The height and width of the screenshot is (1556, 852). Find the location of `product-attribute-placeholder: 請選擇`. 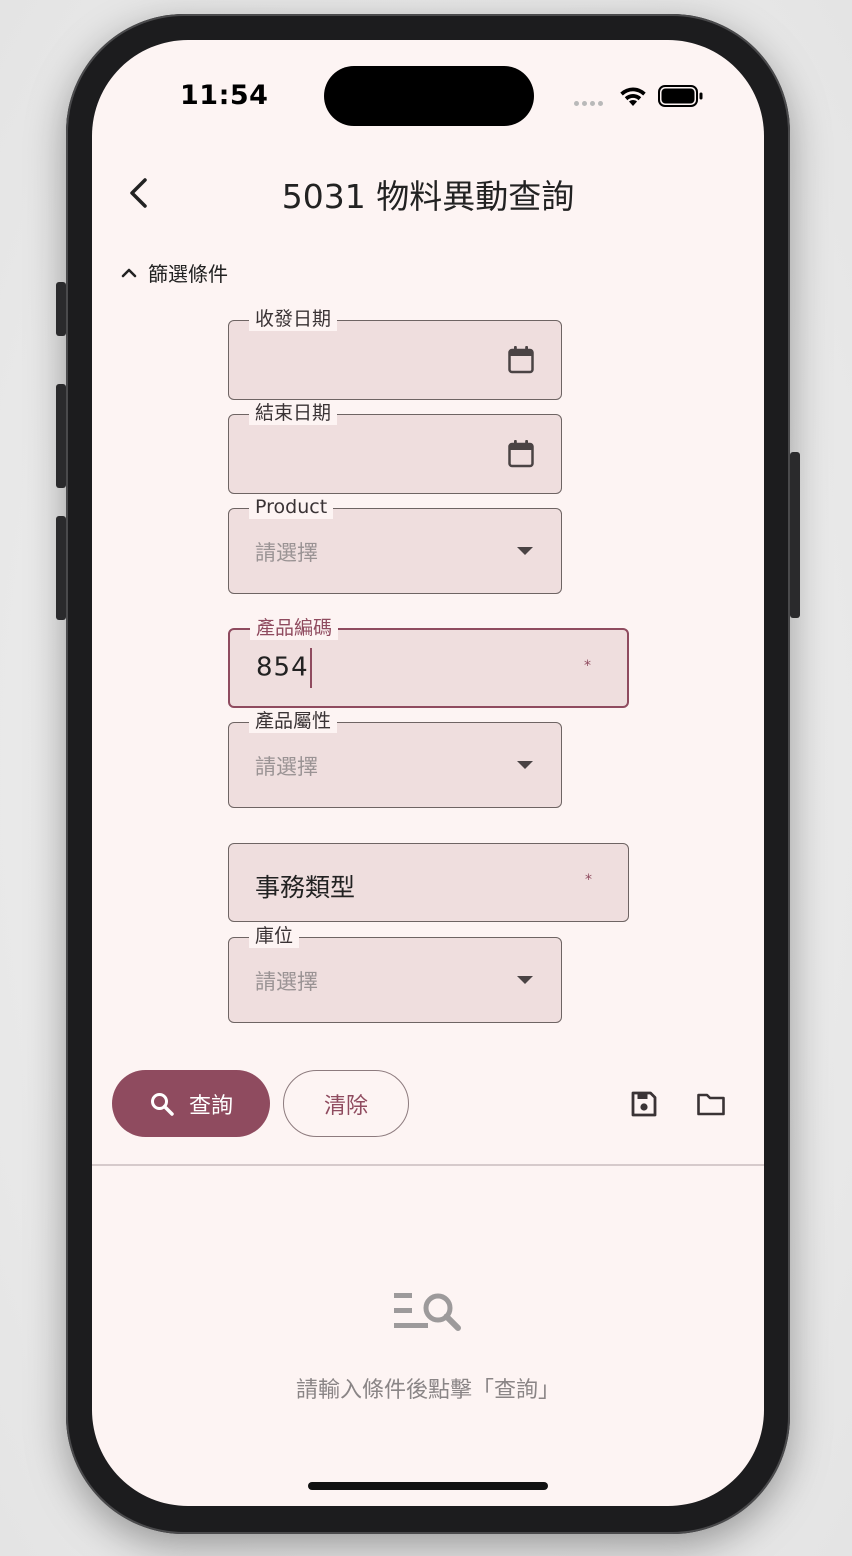

product-attribute-placeholder: 請選擇 is located at coordinates (286, 767).